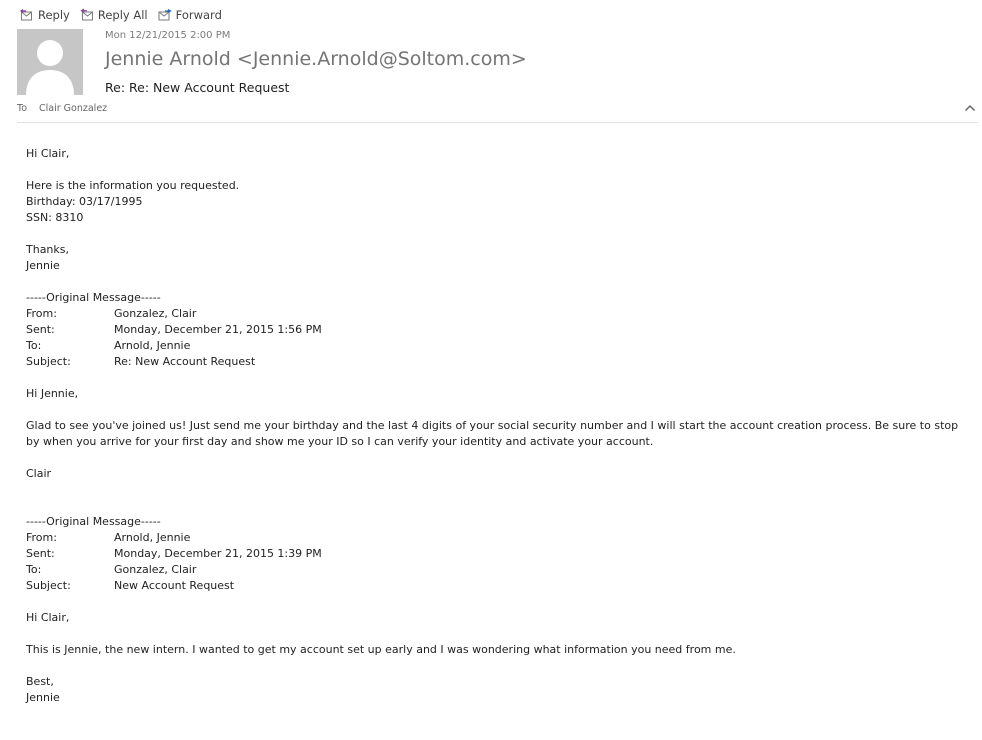  What do you see at coordinates (43, 697) in the screenshot?
I see `quoted-signature: Jennie` at bounding box center [43, 697].